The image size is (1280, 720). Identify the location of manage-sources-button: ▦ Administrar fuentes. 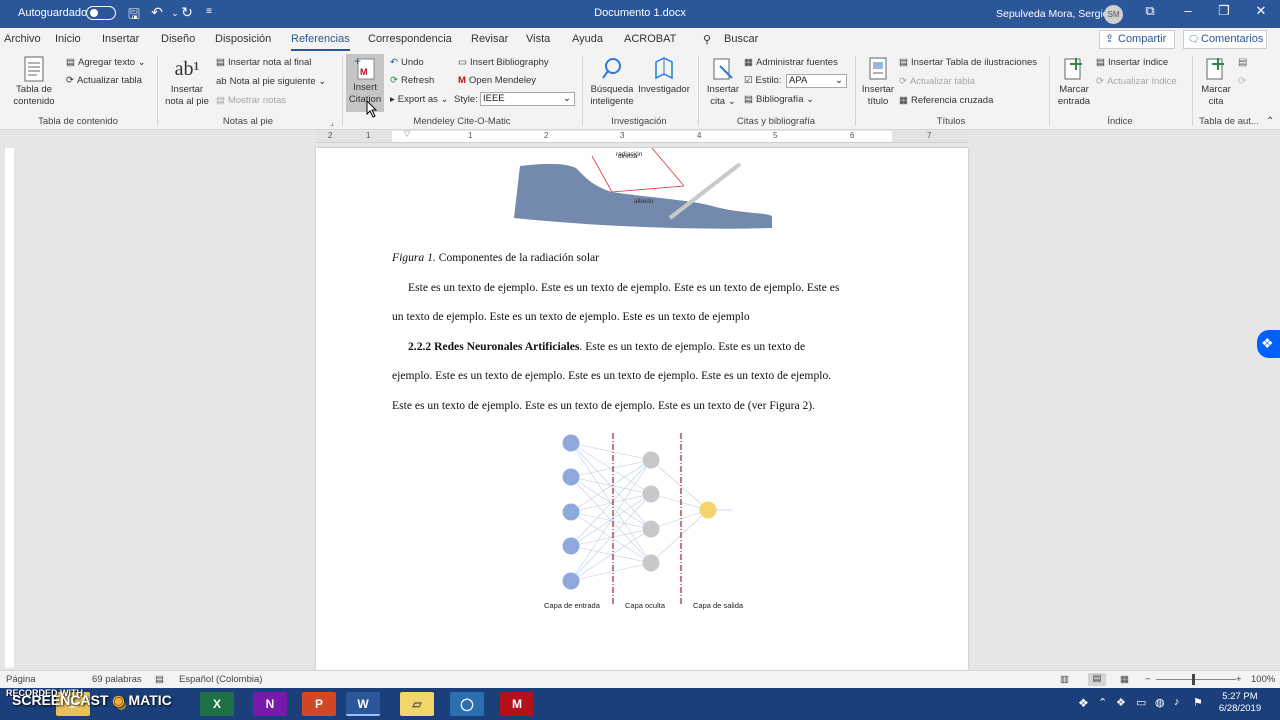
(791, 62).